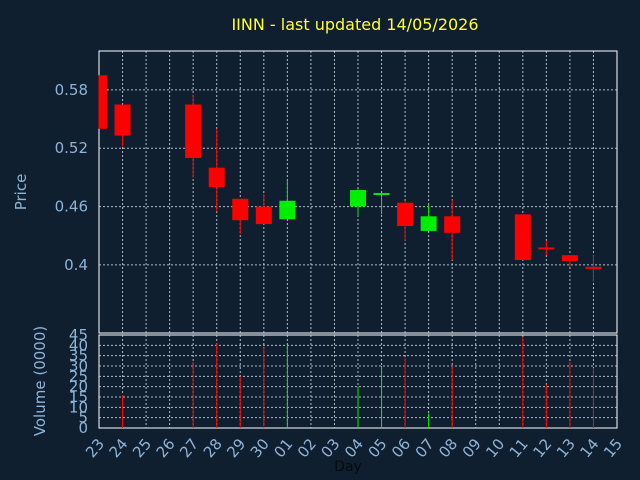 This screenshot has width=640, height=480. I want to click on x-tick-label: 06, so click(401, 448).